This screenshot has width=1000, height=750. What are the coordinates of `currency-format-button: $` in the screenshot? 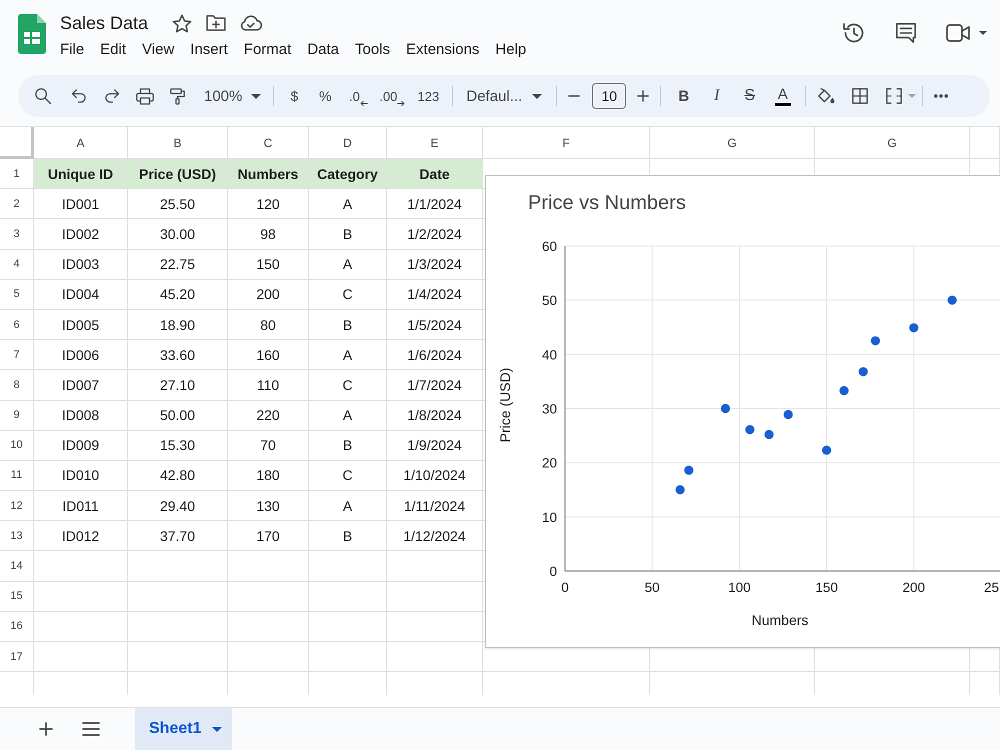 It's located at (294, 96).